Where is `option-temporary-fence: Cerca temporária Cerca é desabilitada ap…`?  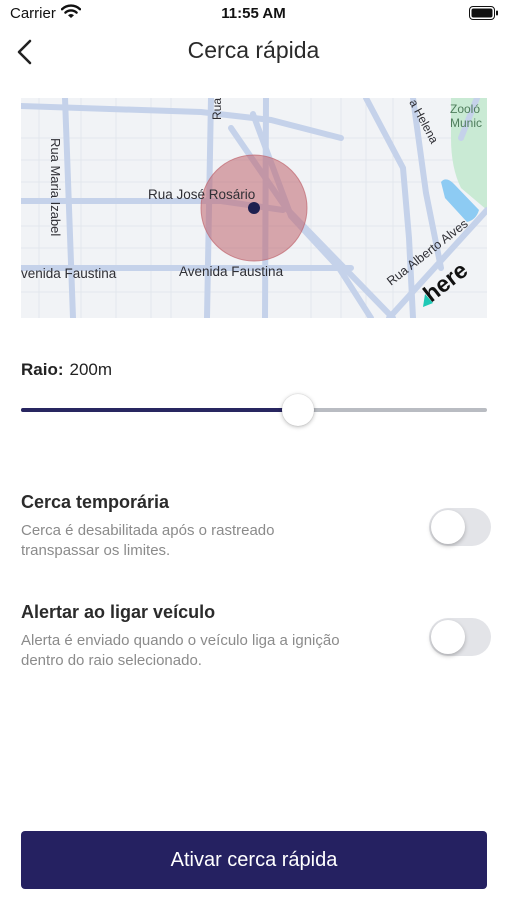
option-temporary-fence: Cerca temporária Cerca é desabilitada ap… is located at coordinates (256, 526).